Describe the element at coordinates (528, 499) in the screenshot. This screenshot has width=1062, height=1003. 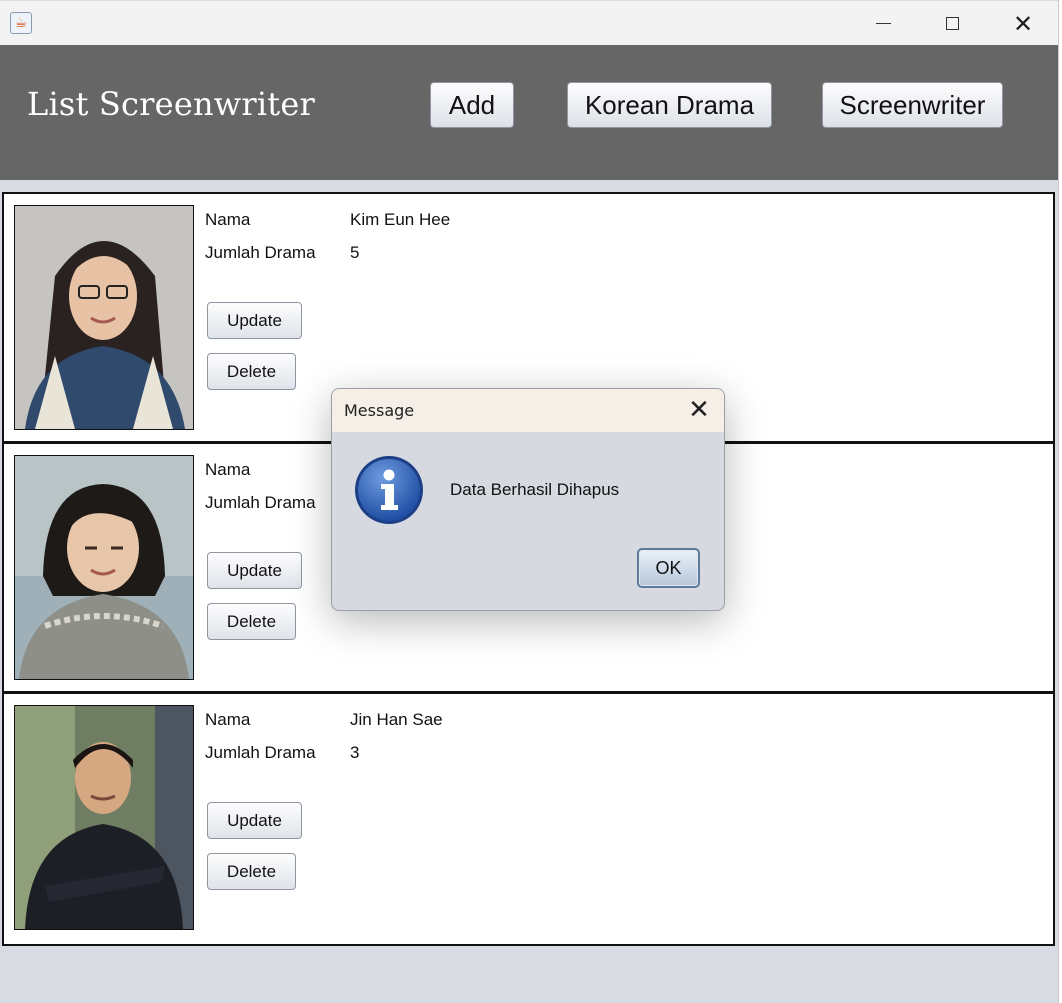
I see `message-dialog: Message ✕ Data Berhasil Dihapus OK` at that location.